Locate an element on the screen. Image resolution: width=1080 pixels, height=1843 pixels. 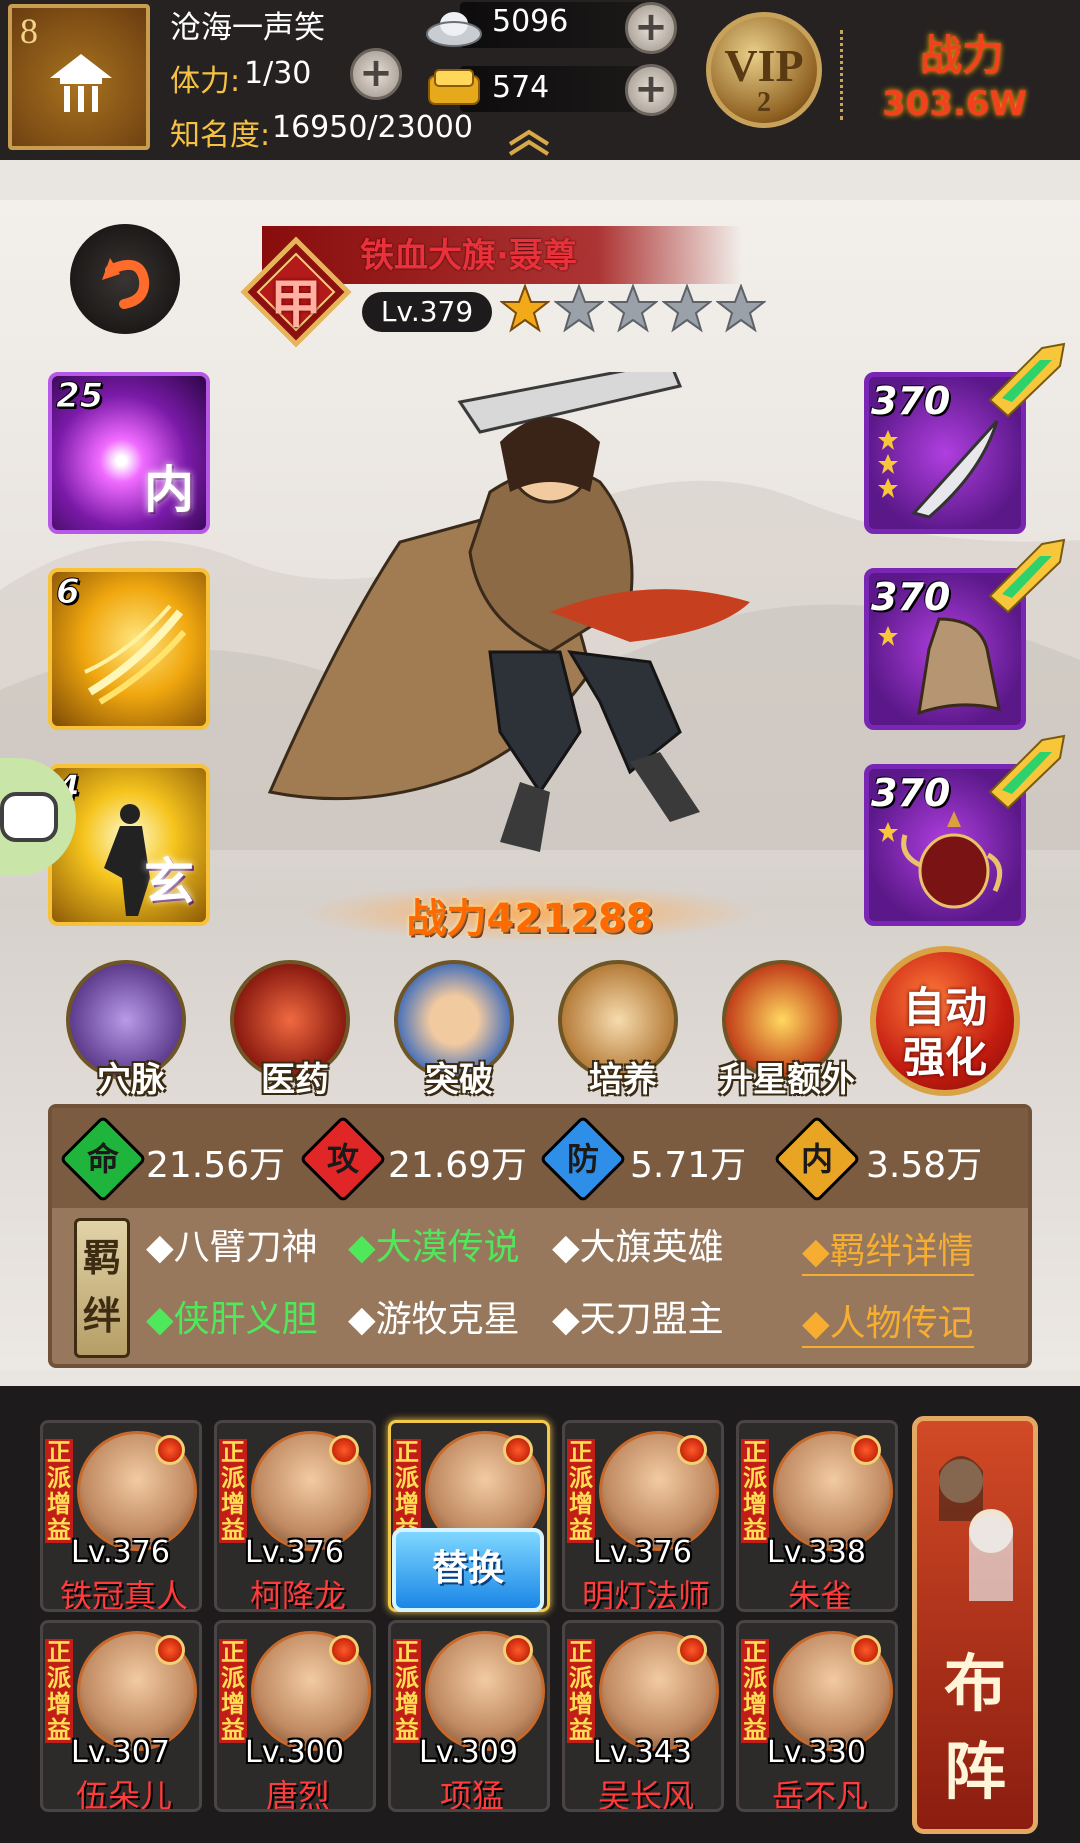
roster-hero-slot: 正派增益 Lv.338 朱雀 is located at coordinates (817, 1516).